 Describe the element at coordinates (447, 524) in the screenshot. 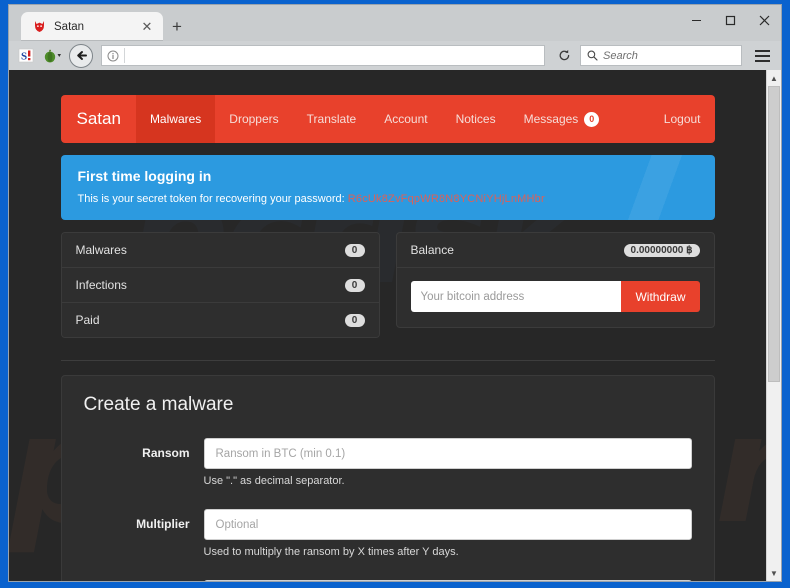

I see `multiplier-input` at that location.